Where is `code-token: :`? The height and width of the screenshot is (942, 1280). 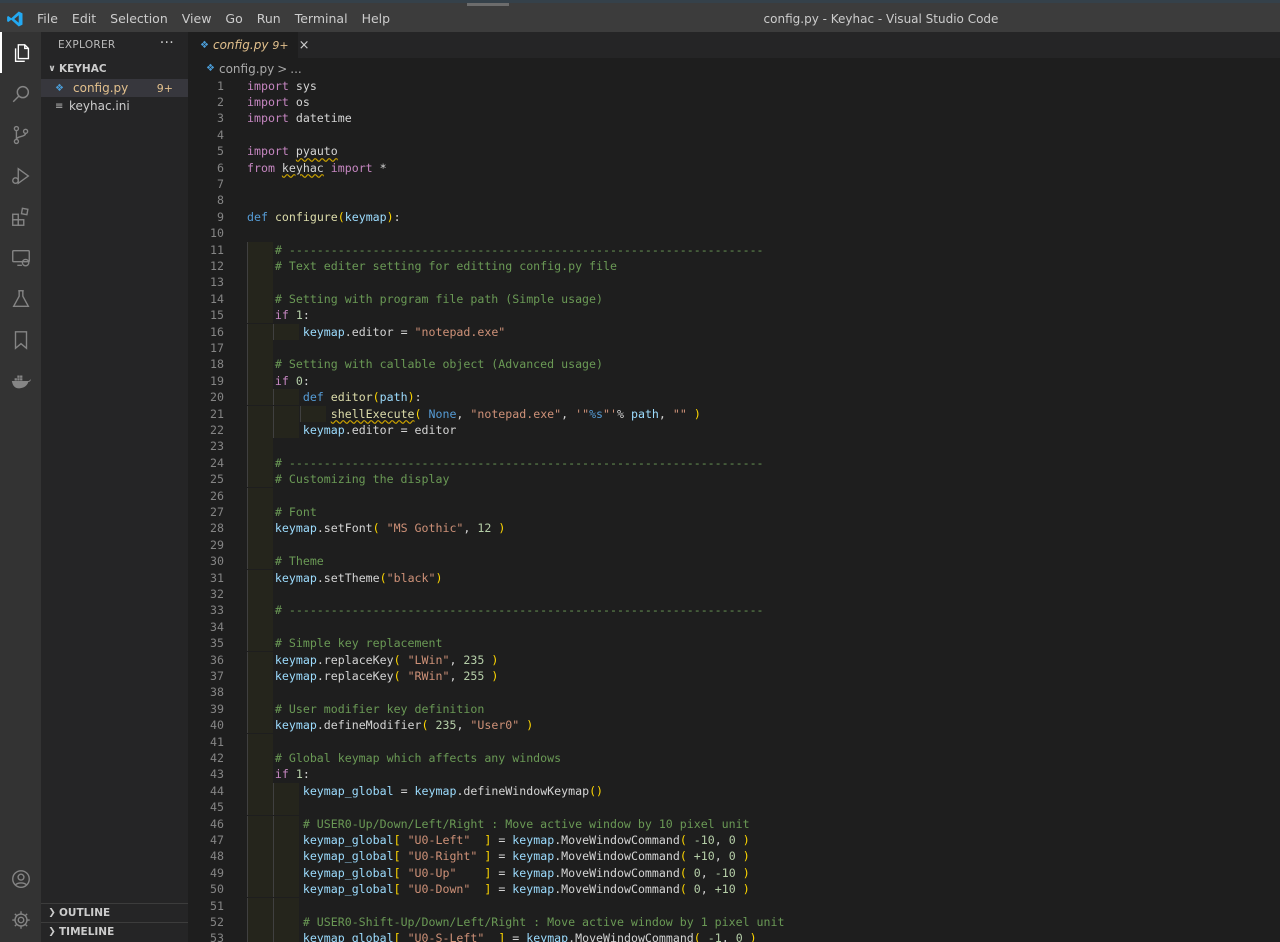
code-token: : is located at coordinates (306, 774).